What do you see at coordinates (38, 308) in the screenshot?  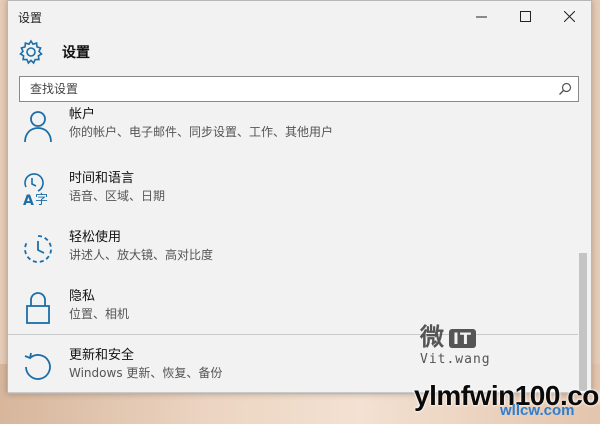 I see `lock-icon` at bounding box center [38, 308].